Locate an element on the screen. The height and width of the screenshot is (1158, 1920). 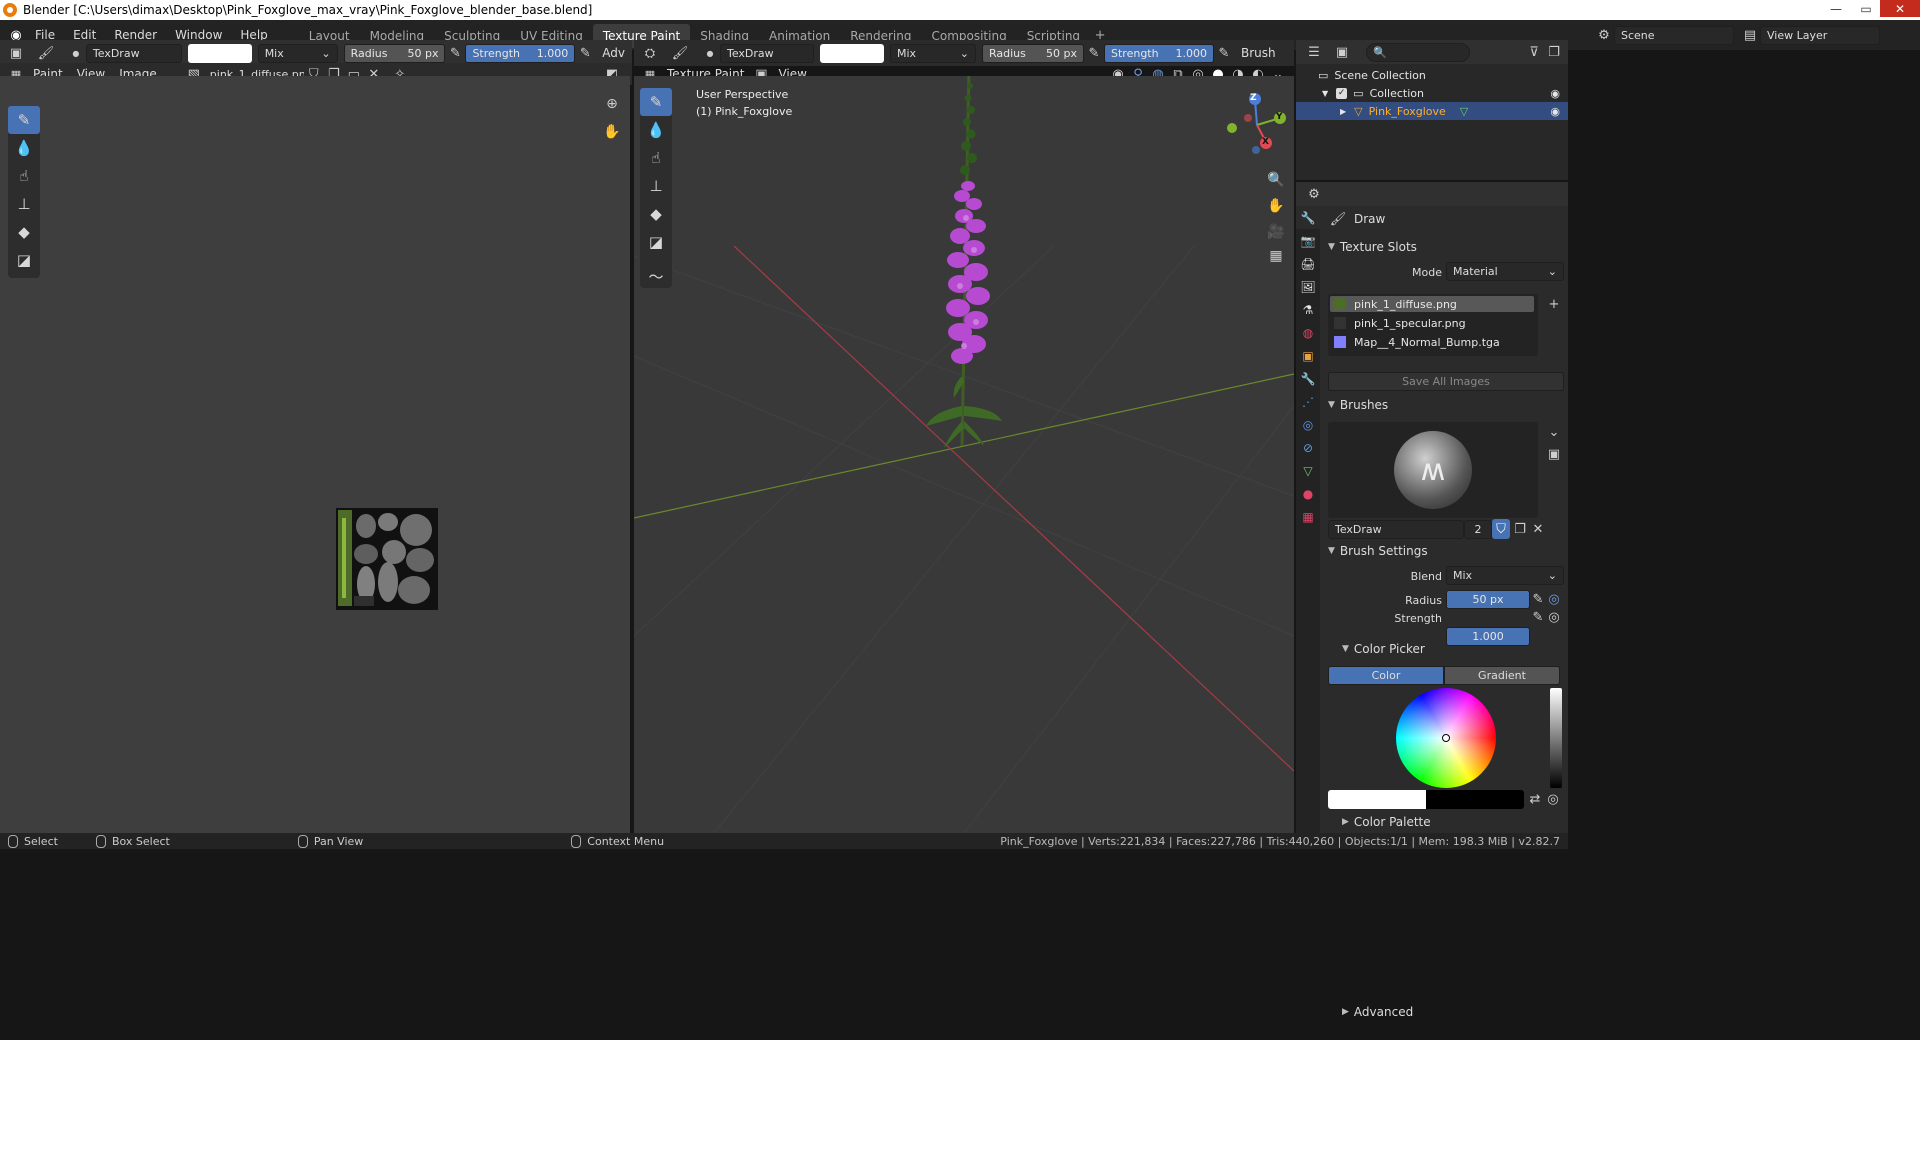
constraints-tab-icon: ⊘ is located at coordinates (1308, 447).